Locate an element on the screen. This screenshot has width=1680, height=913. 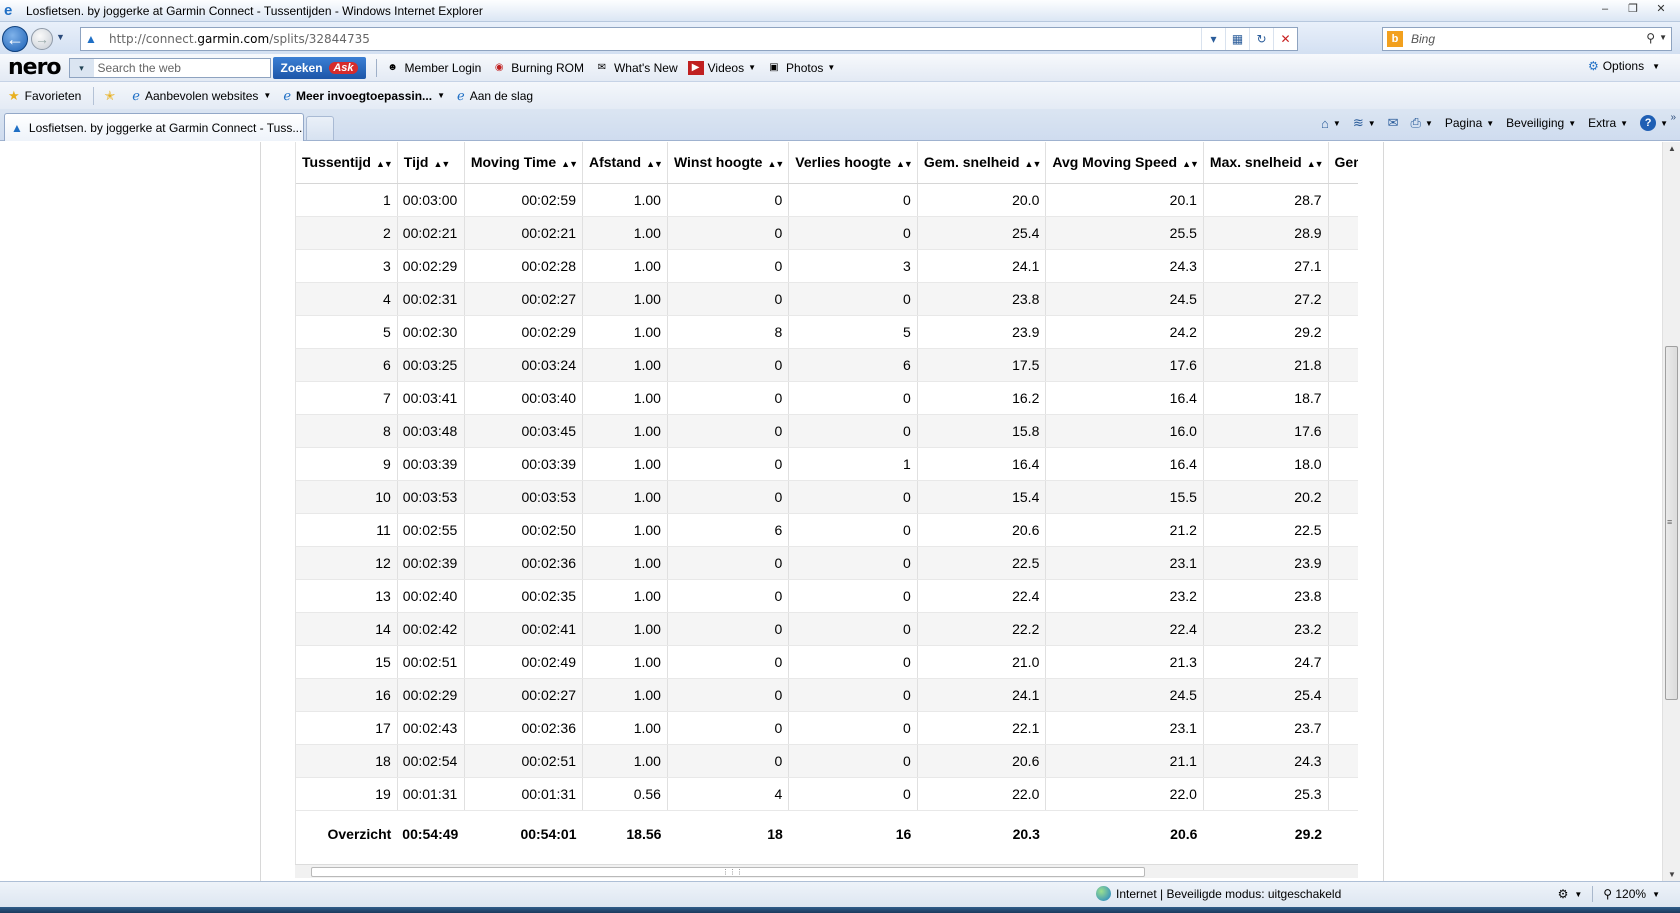
sort-icon: ▲▼ is located at coordinates (654, 164).